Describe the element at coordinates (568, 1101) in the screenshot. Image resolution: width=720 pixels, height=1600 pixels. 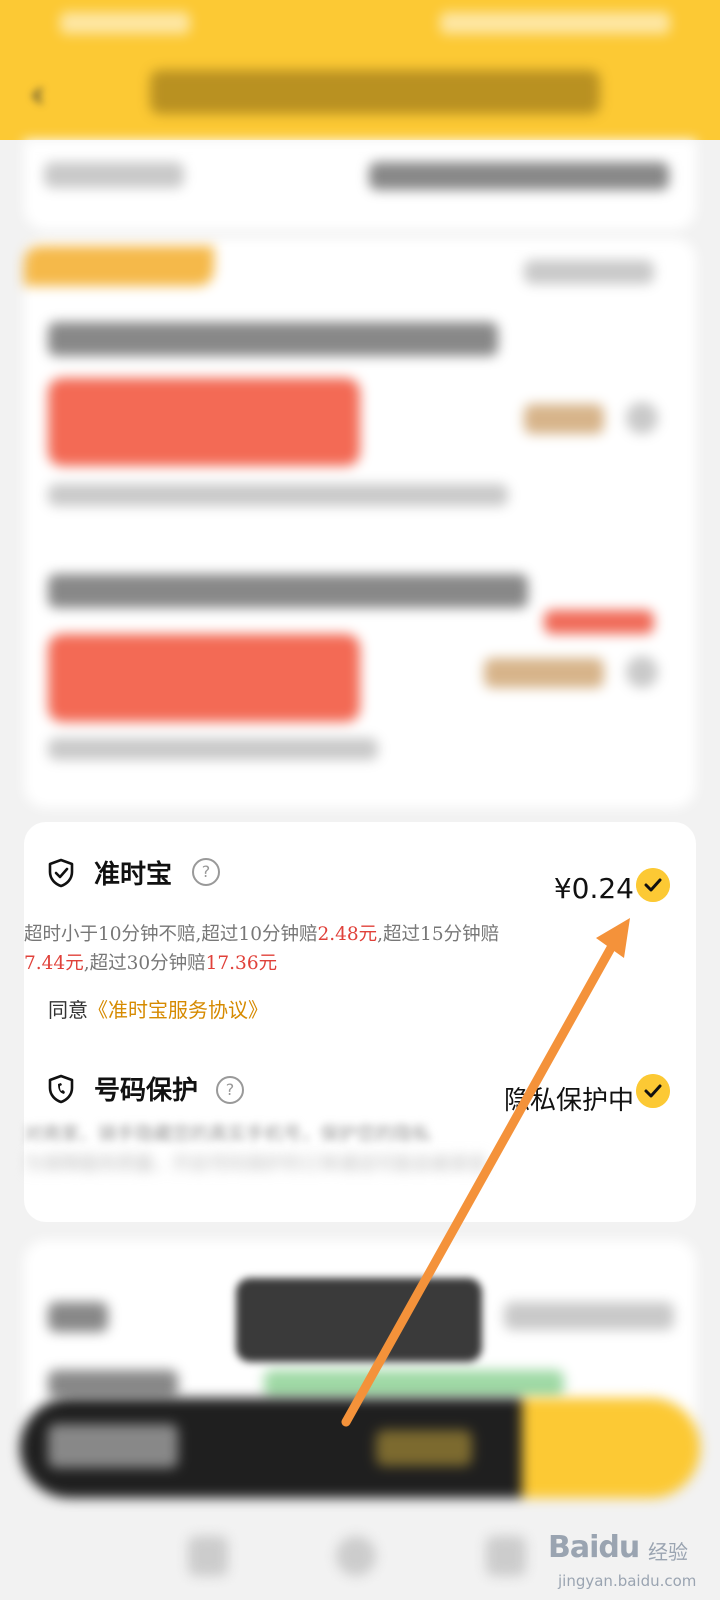
I see `privacy-status: 隐私保护中` at that location.